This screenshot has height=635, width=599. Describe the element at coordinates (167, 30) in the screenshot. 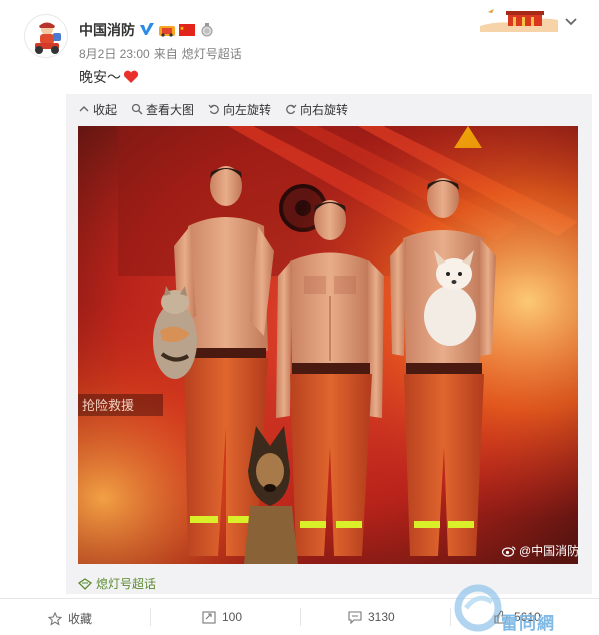

I see `fire-truck-badge-icon` at that location.